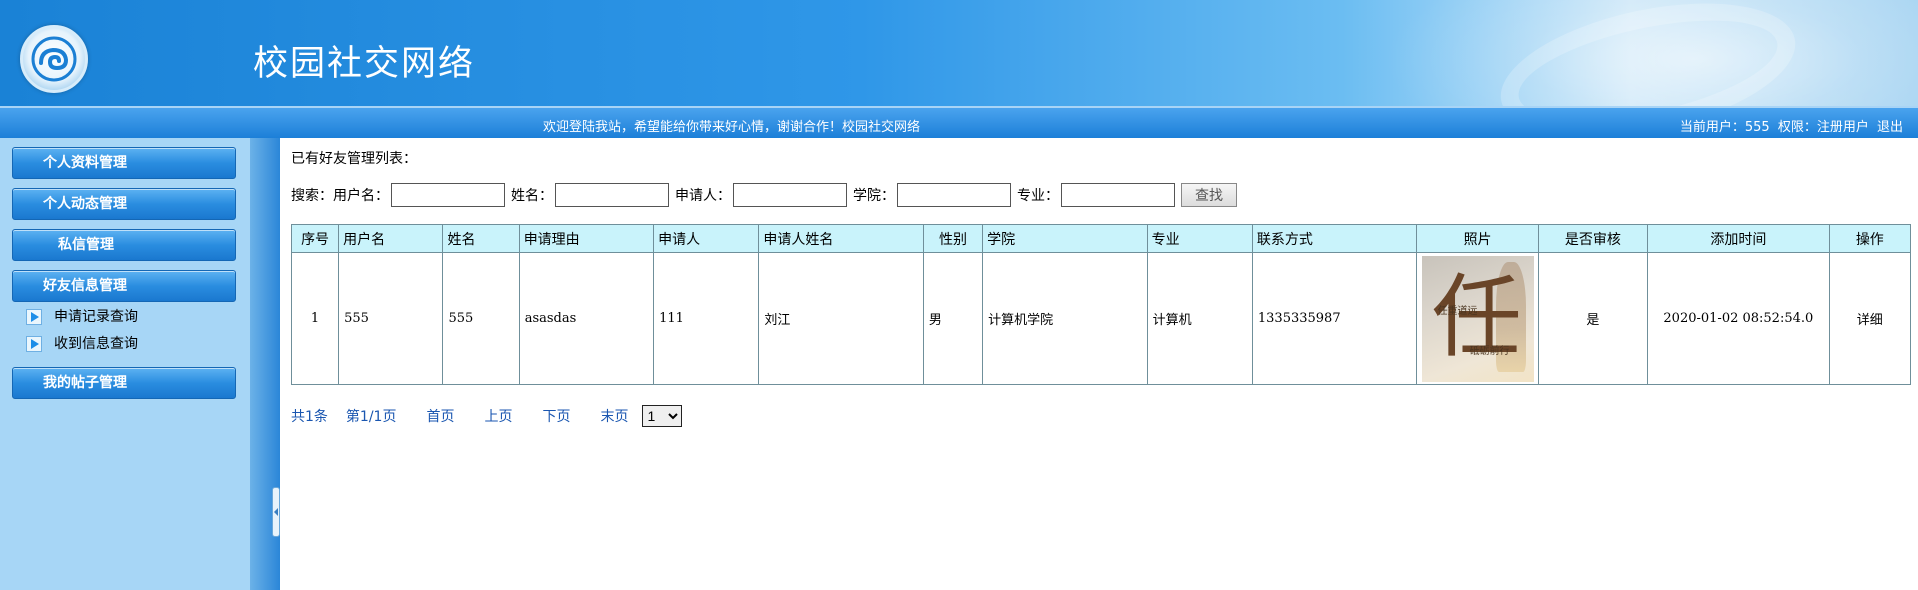  I want to click on sub-item-application-records: 申请记录查询, so click(82, 316).